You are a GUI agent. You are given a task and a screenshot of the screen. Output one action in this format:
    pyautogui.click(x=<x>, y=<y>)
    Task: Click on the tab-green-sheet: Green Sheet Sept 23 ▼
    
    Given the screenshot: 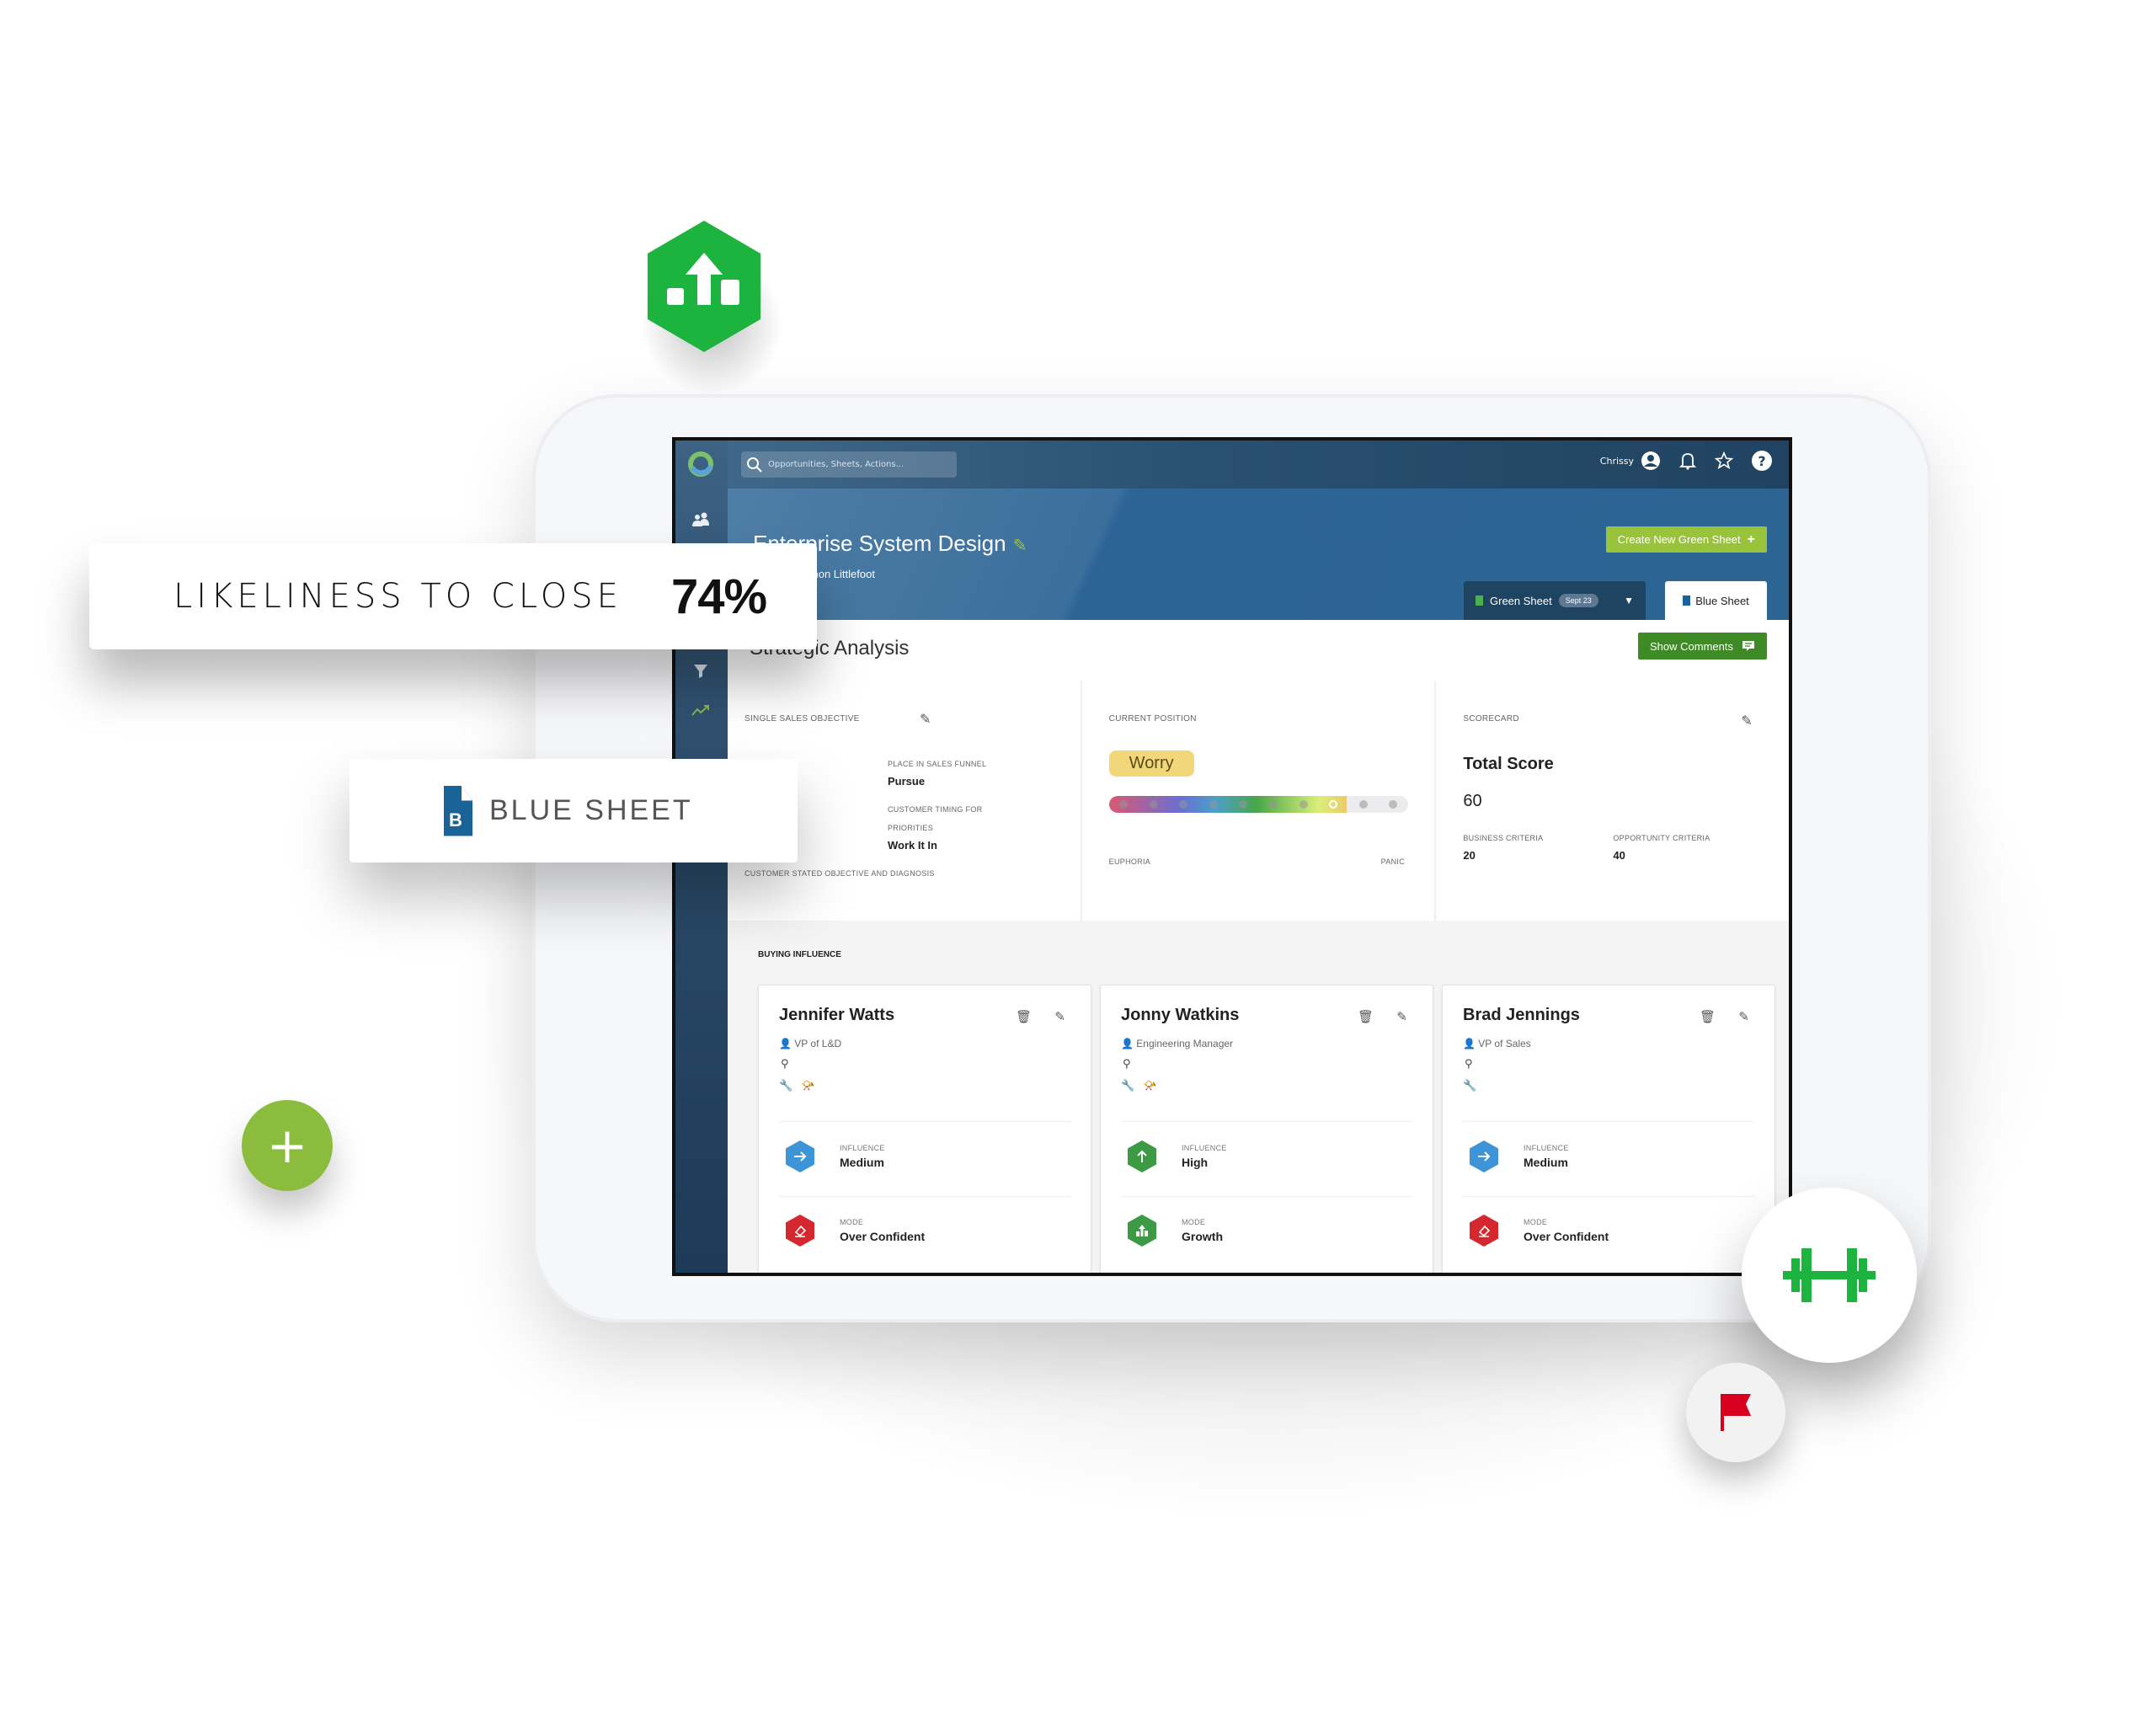 What is the action you would take?
    pyautogui.click(x=1555, y=600)
    